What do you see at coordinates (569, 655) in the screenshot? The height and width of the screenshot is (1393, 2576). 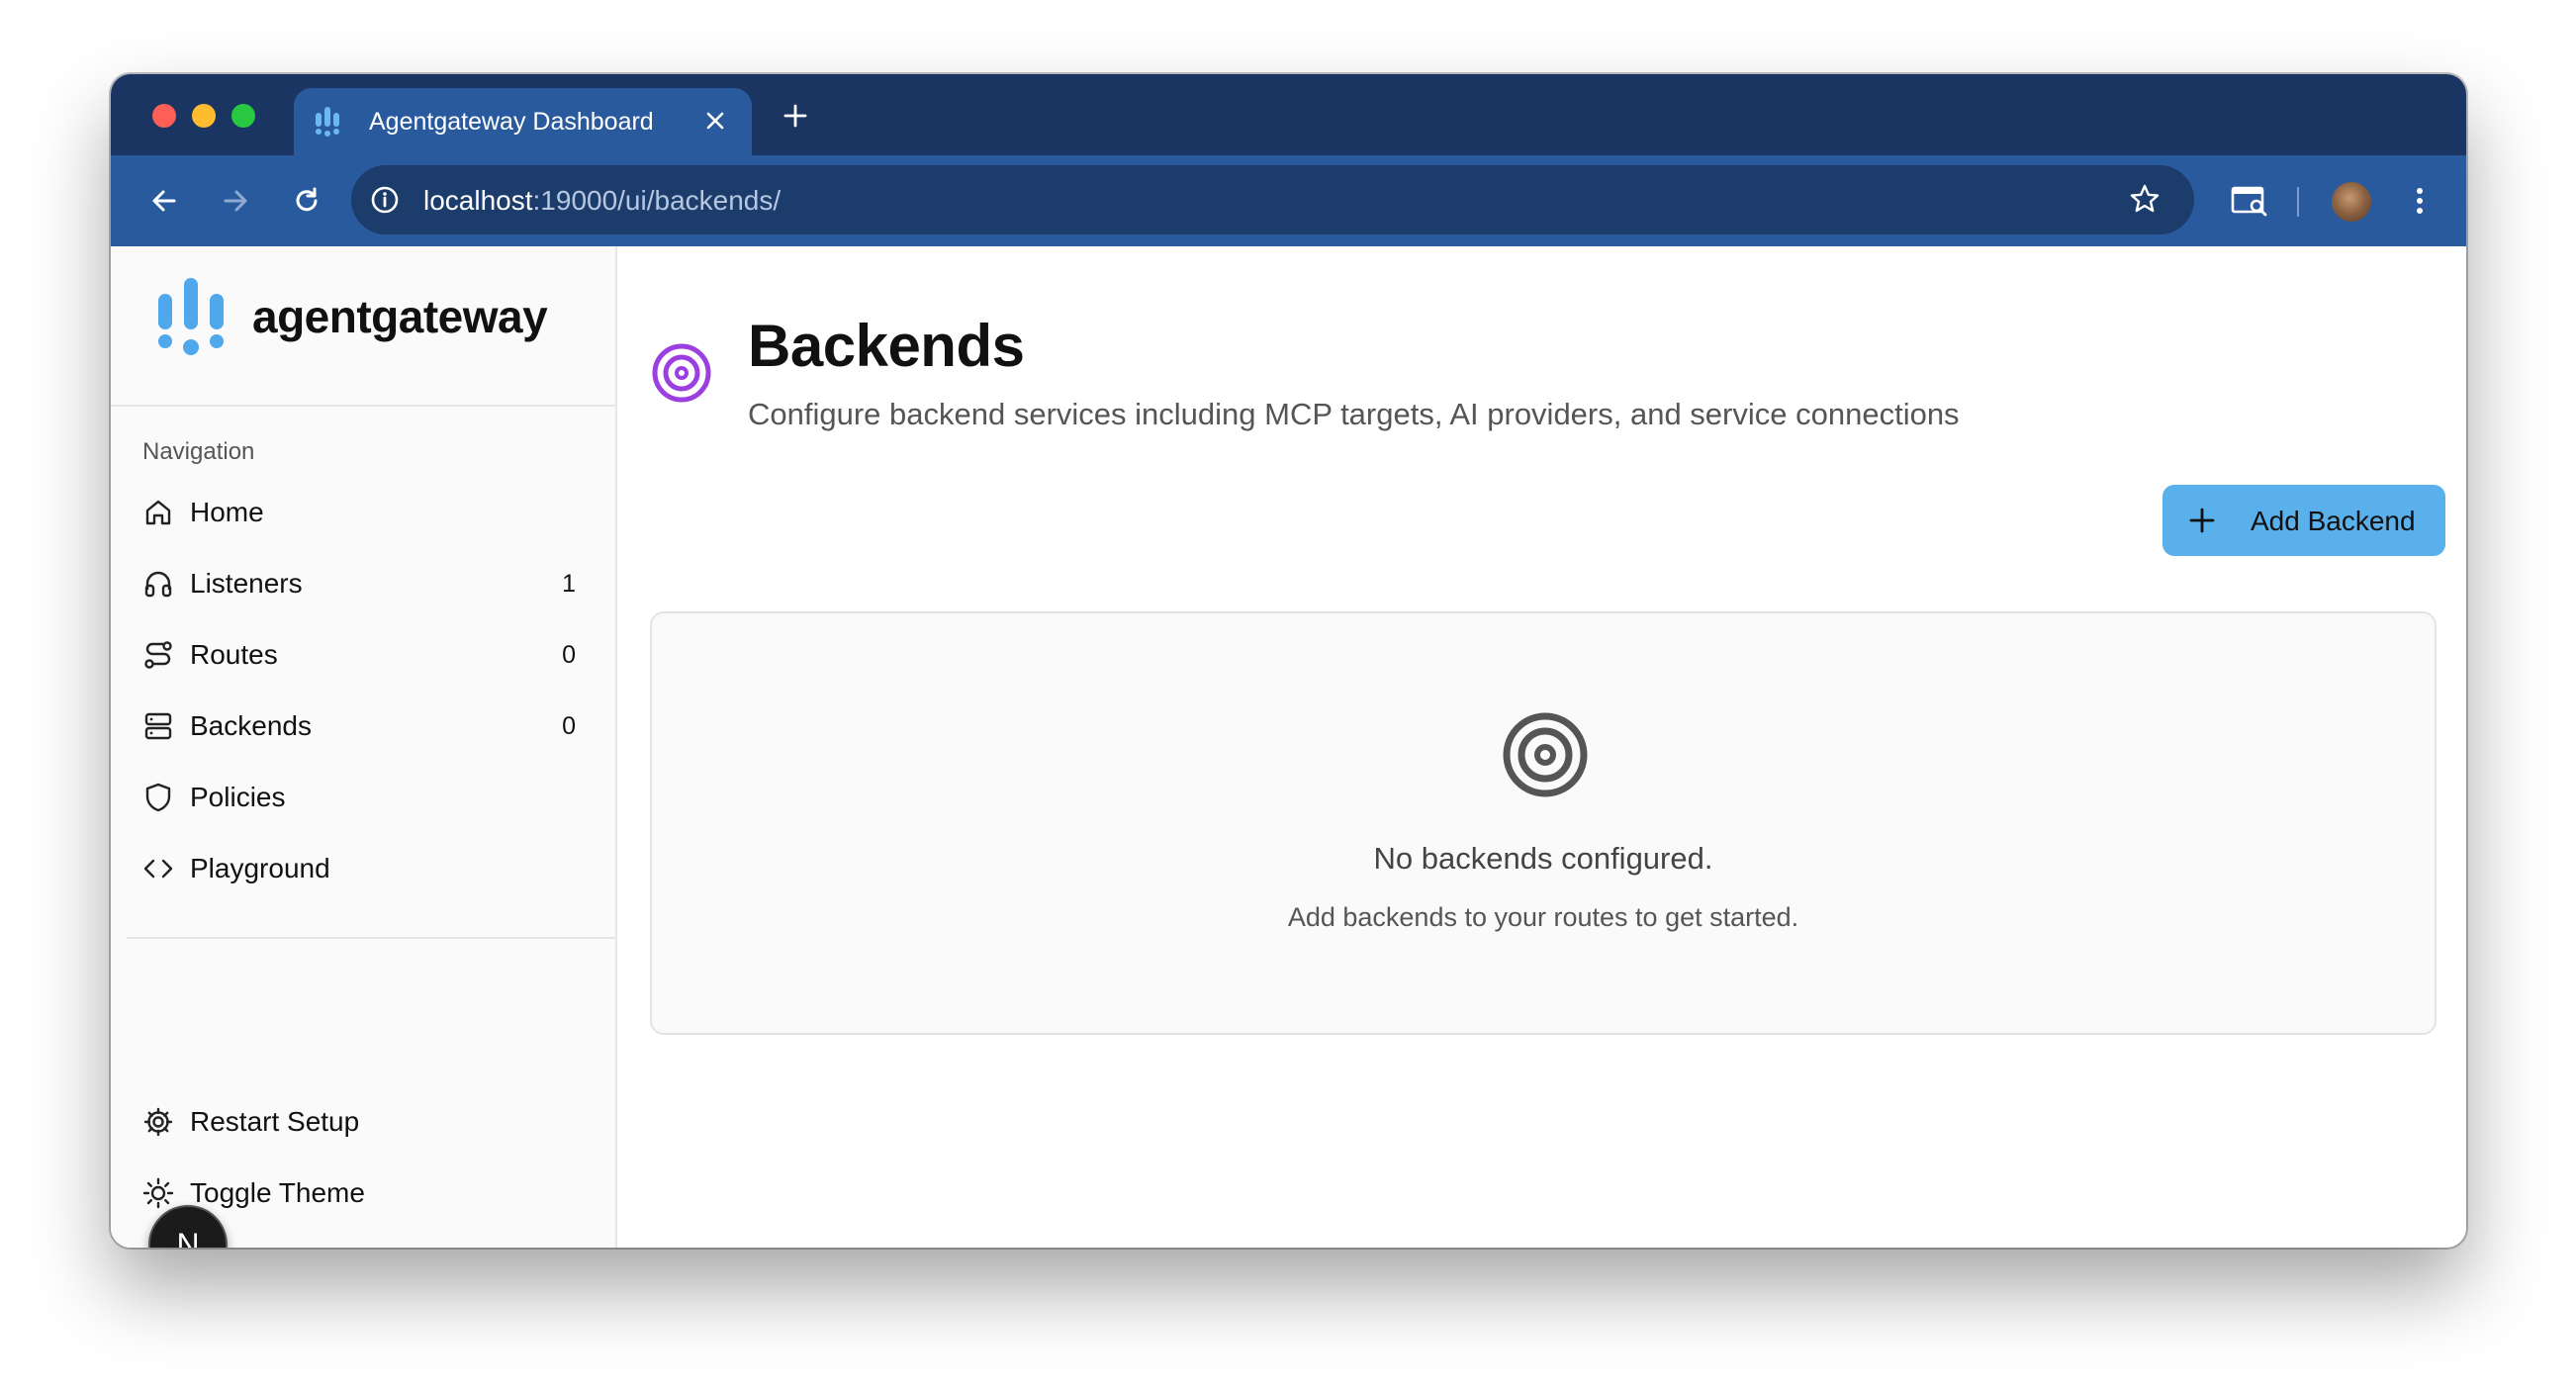 I see `routes-count: 0` at bounding box center [569, 655].